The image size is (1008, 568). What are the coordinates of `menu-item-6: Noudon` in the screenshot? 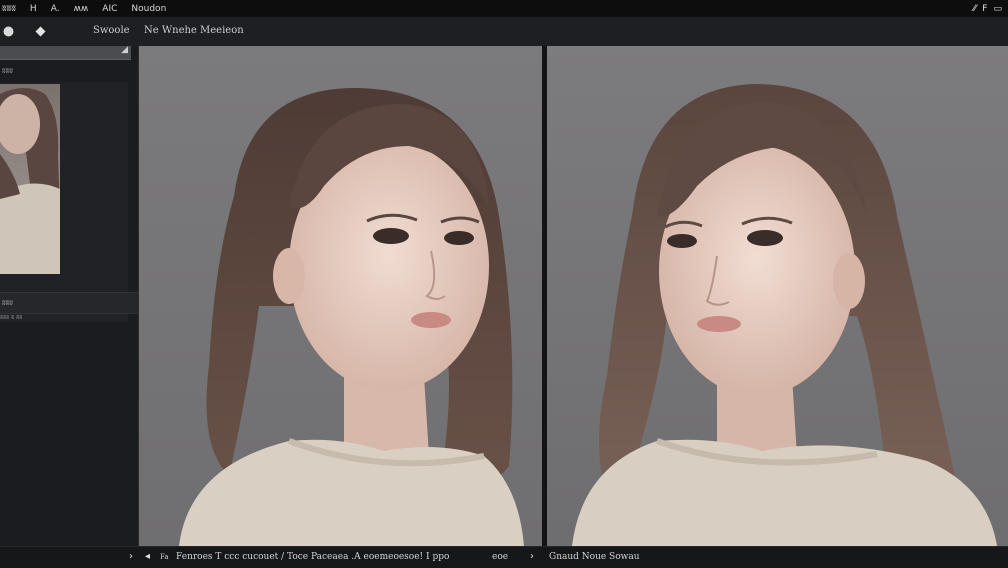 It's located at (148, 9).